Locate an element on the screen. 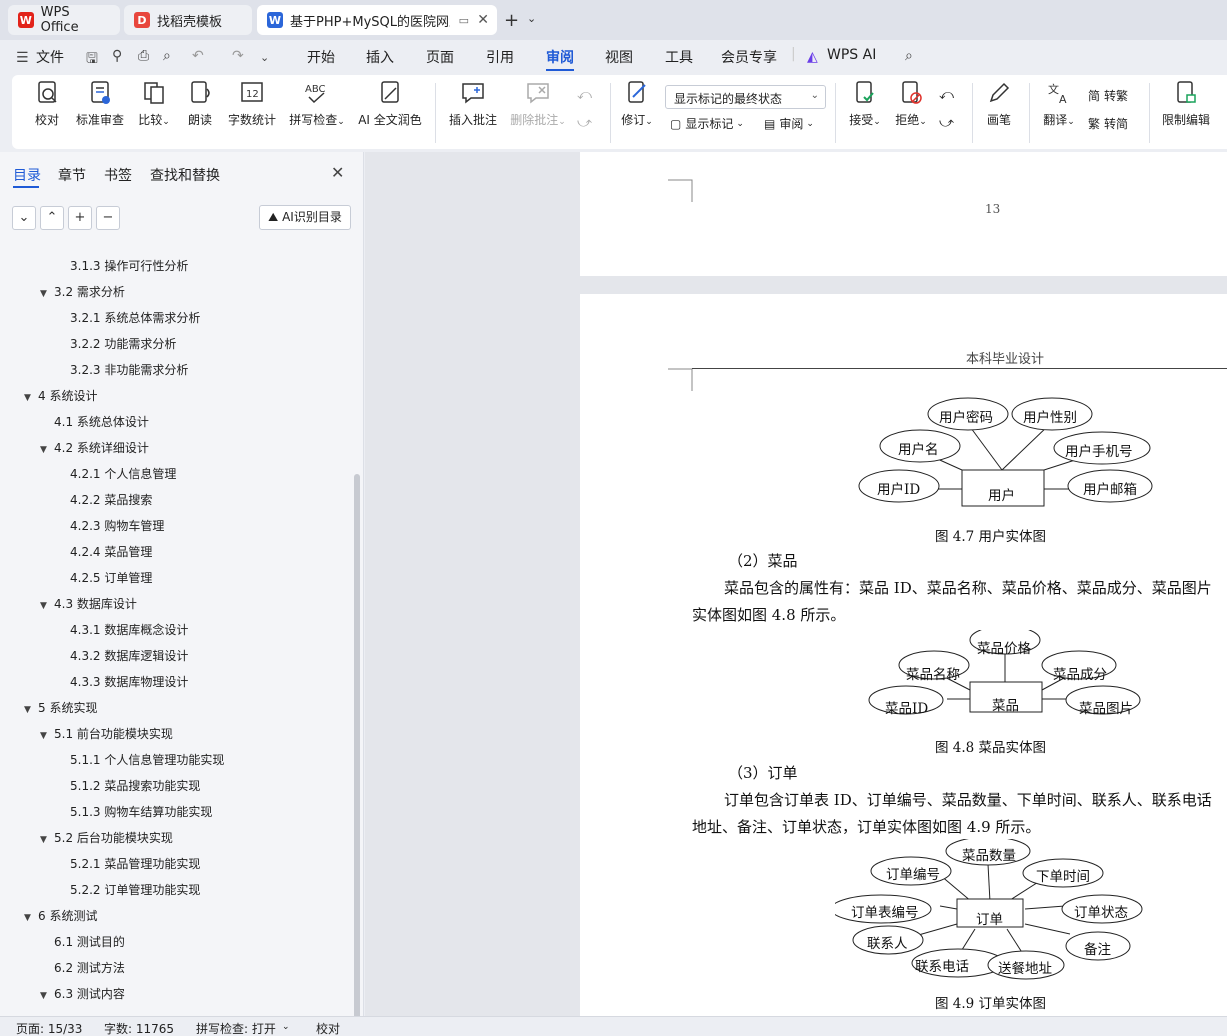  toc-item: 5.1.3 购物车结算功能实现 is located at coordinates (141, 811).